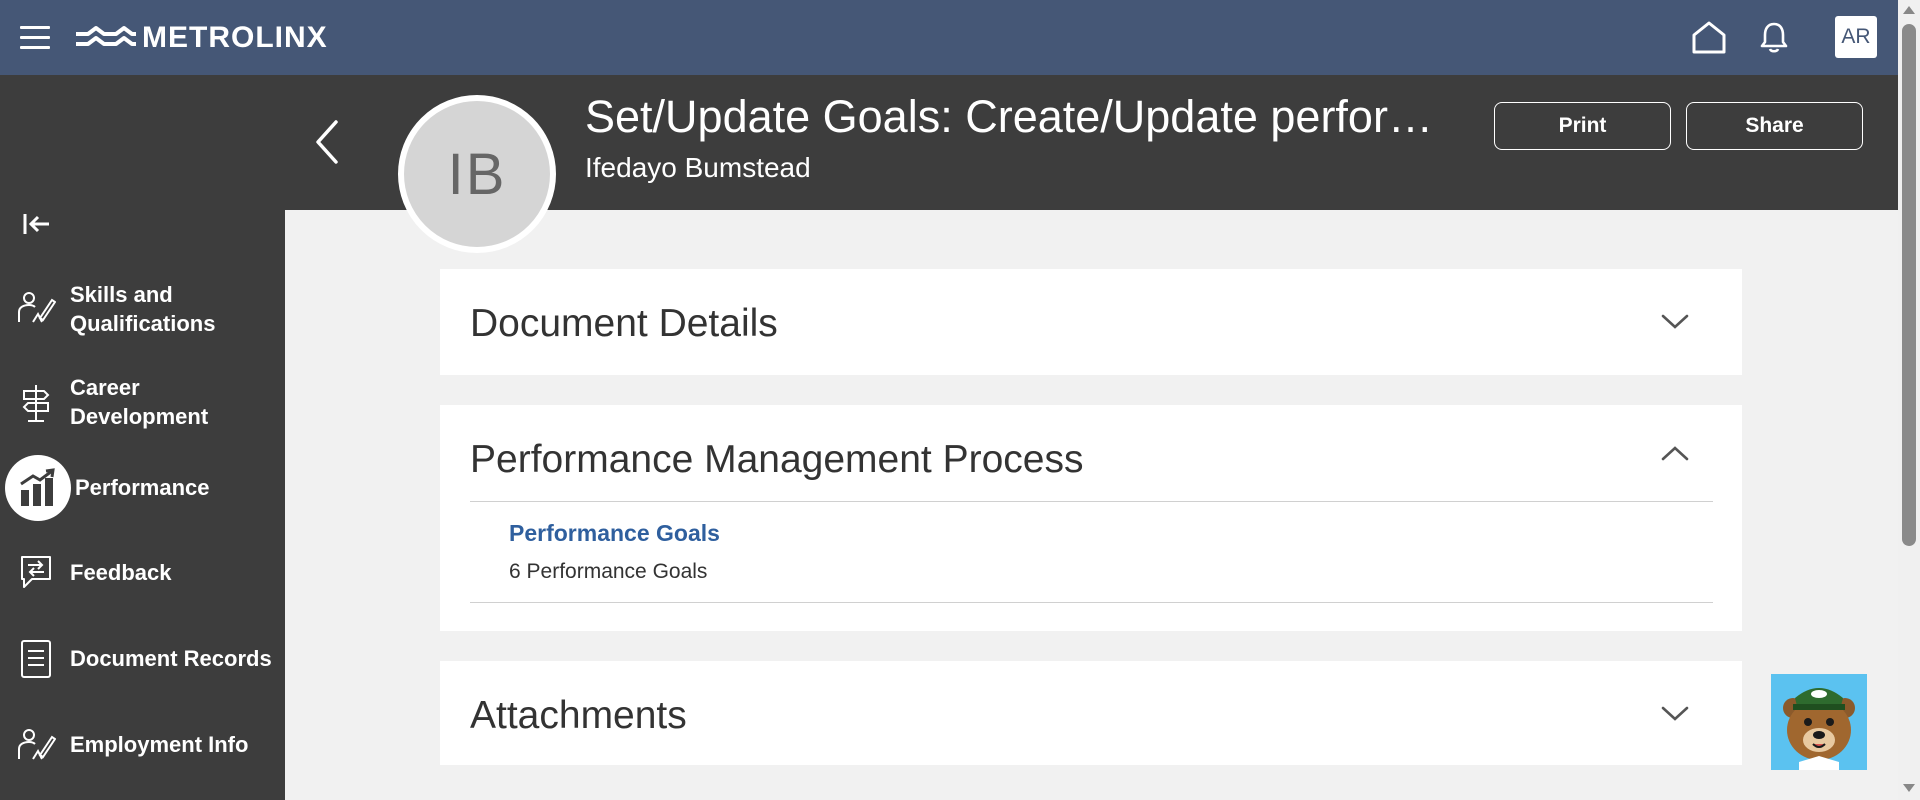  I want to click on sidebar-item-label: Skills and, so click(121, 294).